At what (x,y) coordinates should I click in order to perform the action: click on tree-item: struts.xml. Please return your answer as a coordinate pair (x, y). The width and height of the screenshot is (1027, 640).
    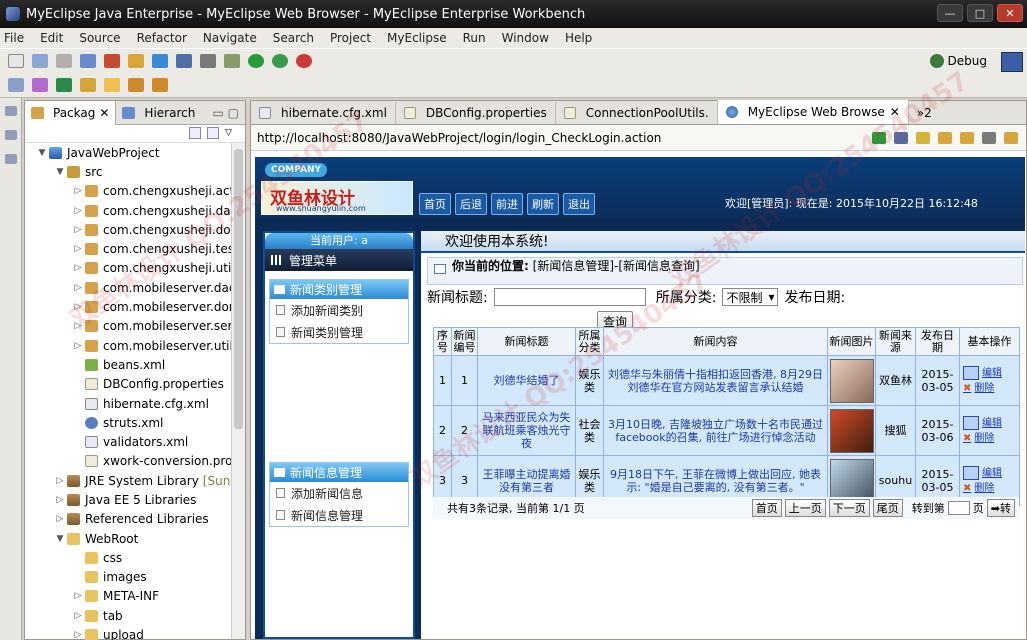
    Looking at the image, I should click on (135, 422).